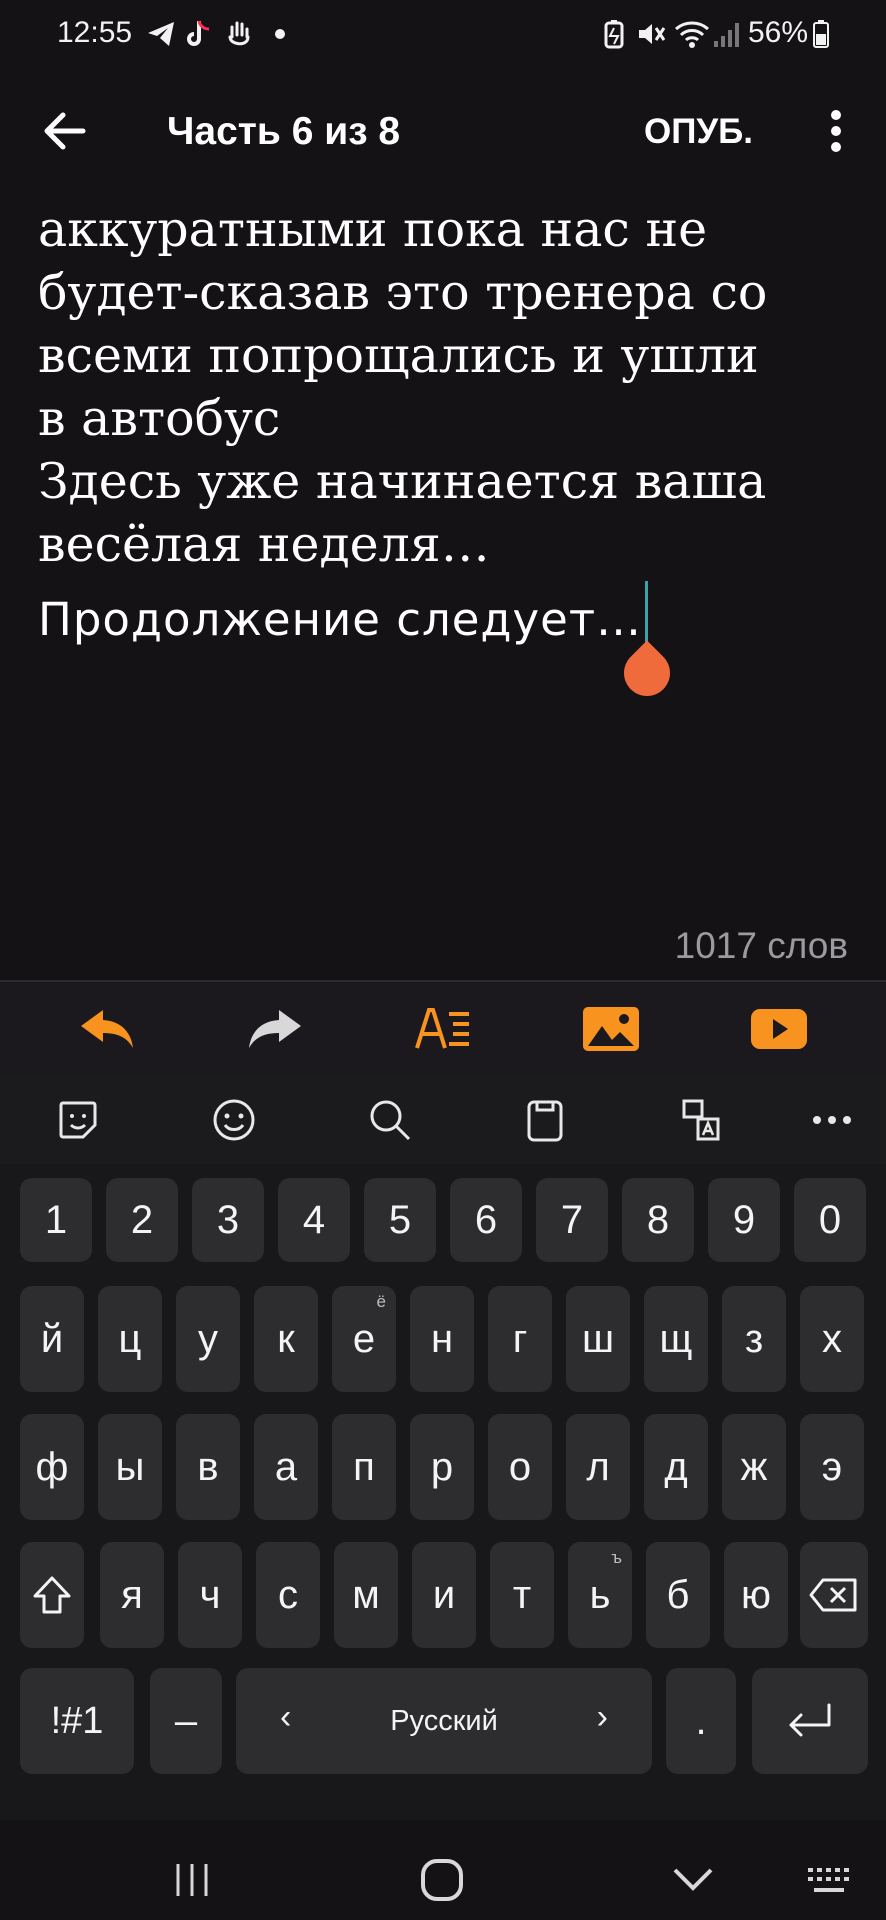 This screenshot has width=886, height=1920. Describe the element at coordinates (647, 673) in the screenshot. I see `cursor-handle` at that location.